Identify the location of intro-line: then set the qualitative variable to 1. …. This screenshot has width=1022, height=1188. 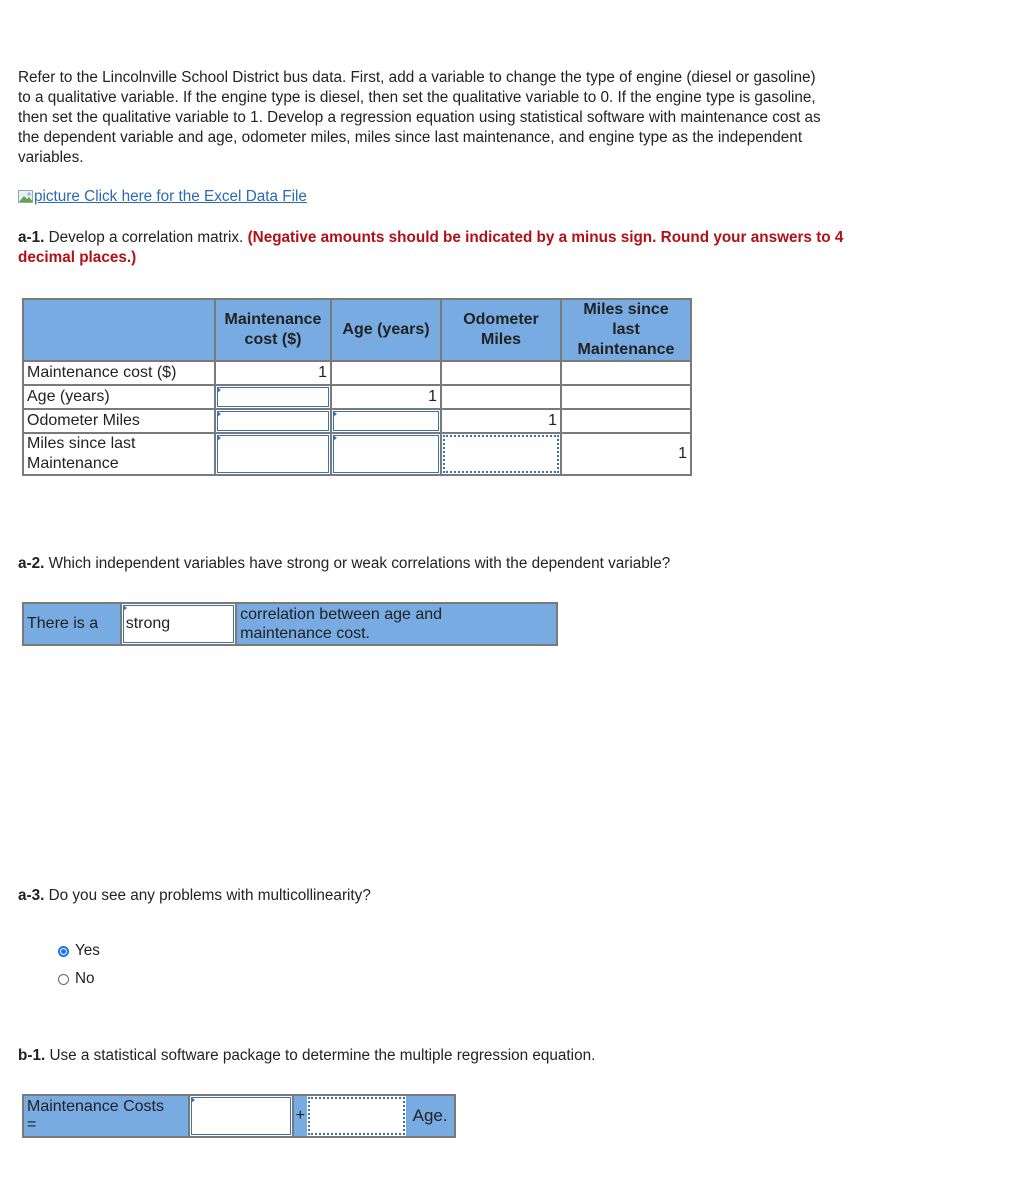
(419, 117).